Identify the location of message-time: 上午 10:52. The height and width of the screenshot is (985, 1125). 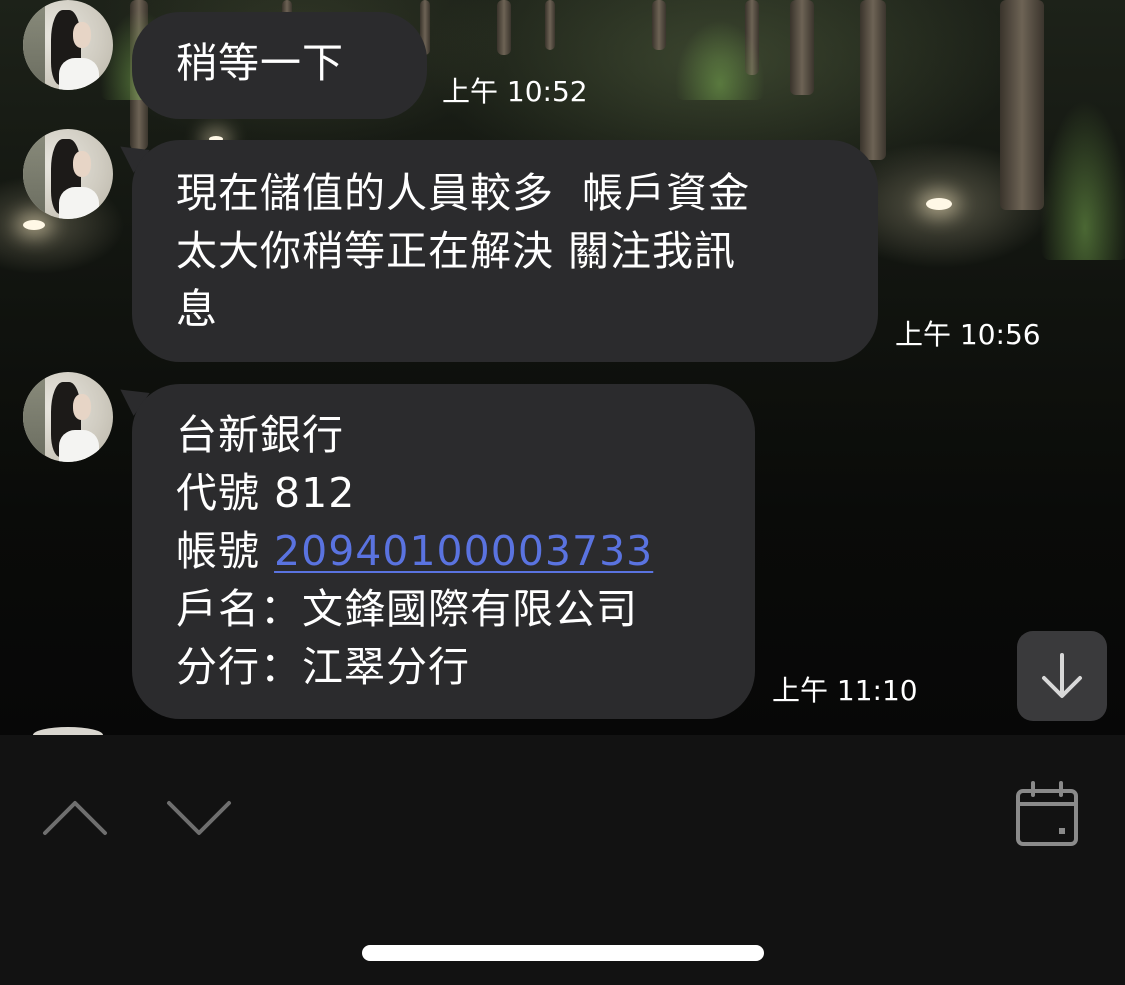
(515, 91).